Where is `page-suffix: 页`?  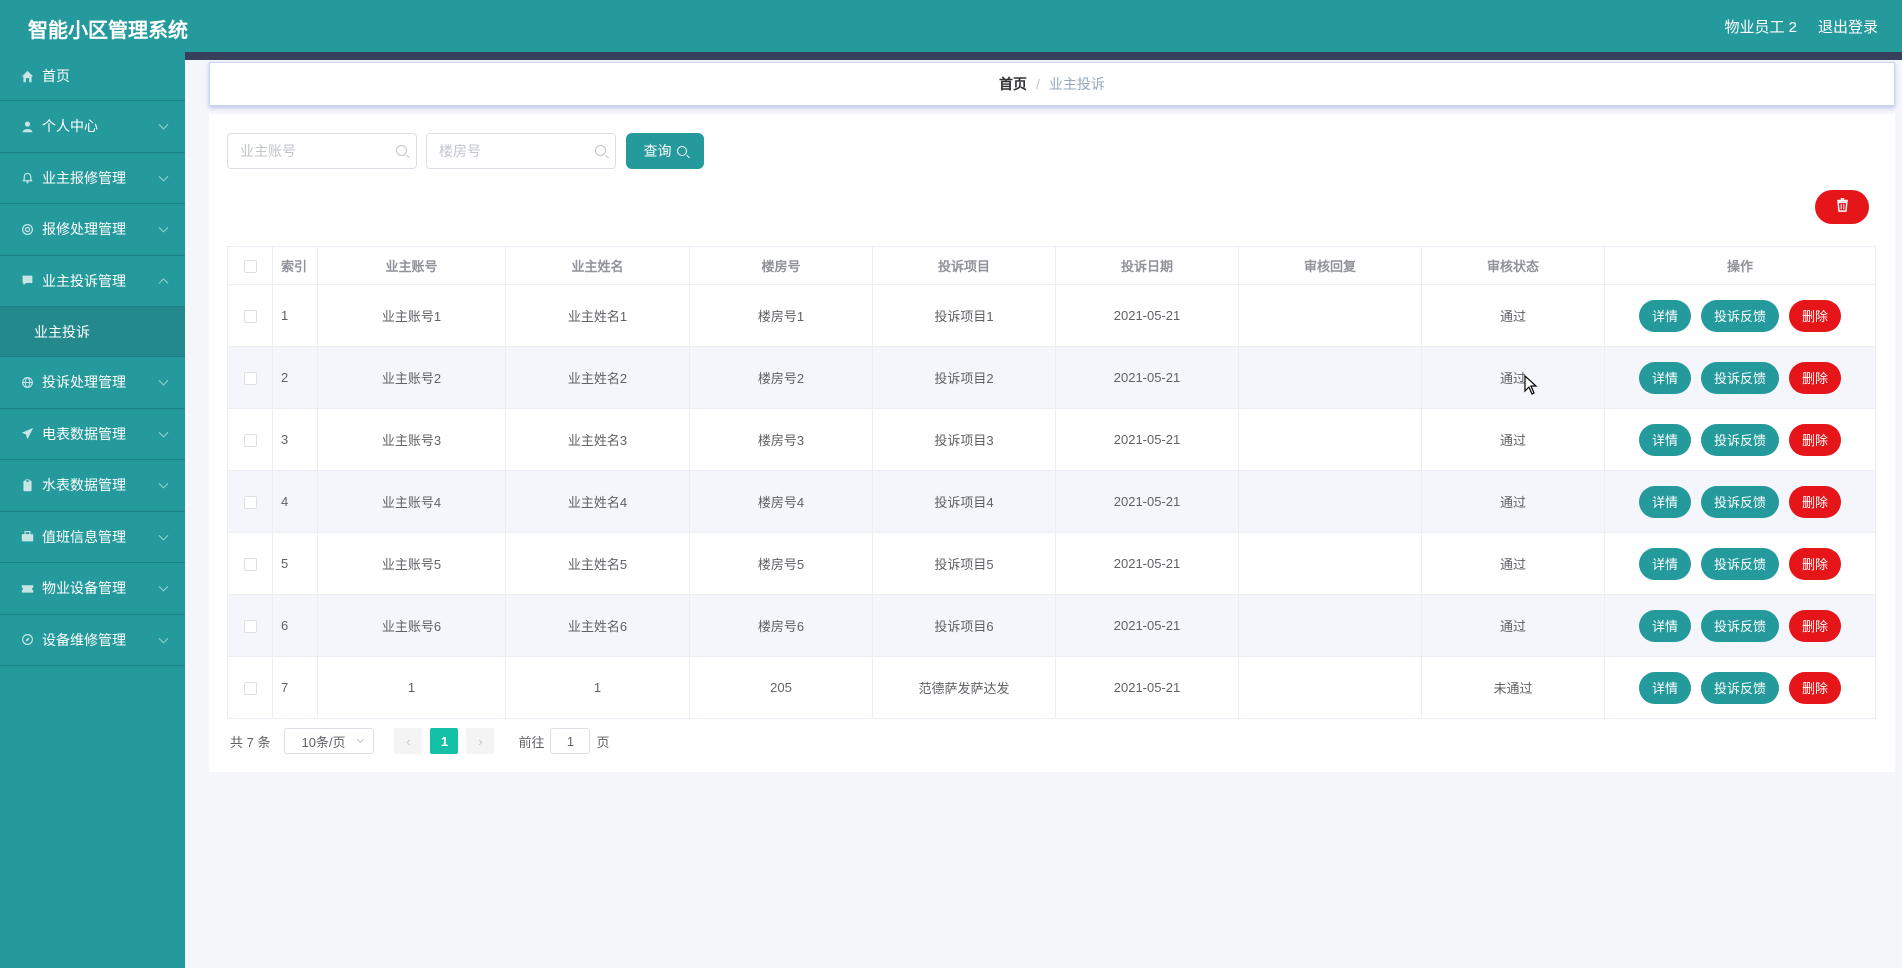 page-suffix: 页 is located at coordinates (603, 742).